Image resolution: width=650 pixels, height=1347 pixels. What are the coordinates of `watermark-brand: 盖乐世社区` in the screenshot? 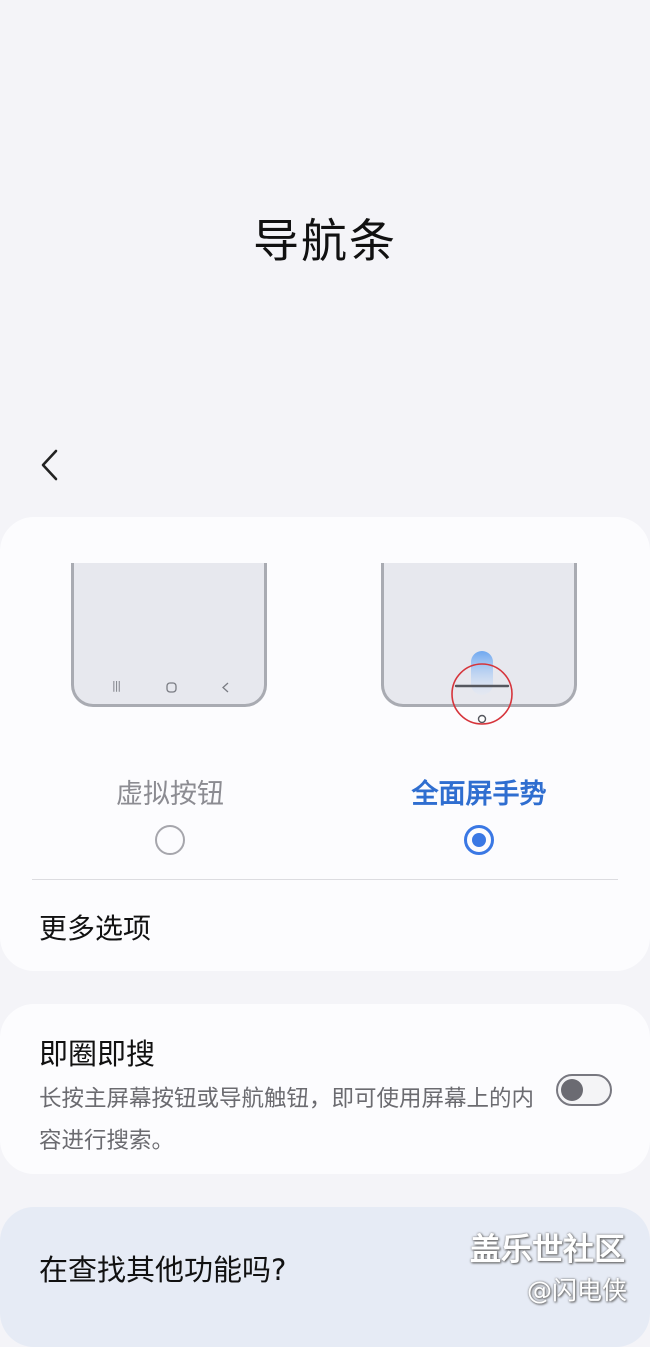 It's located at (547, 1250).